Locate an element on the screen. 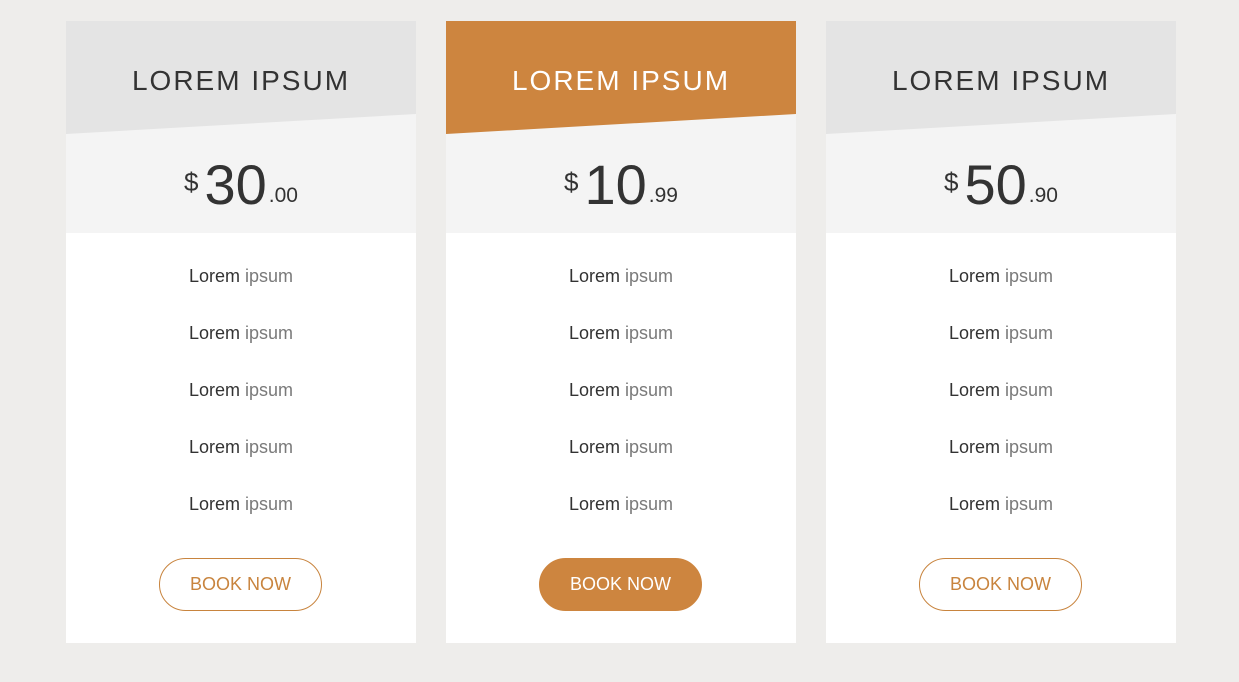  price-cents: .00 is located at coordinates (283, 195).